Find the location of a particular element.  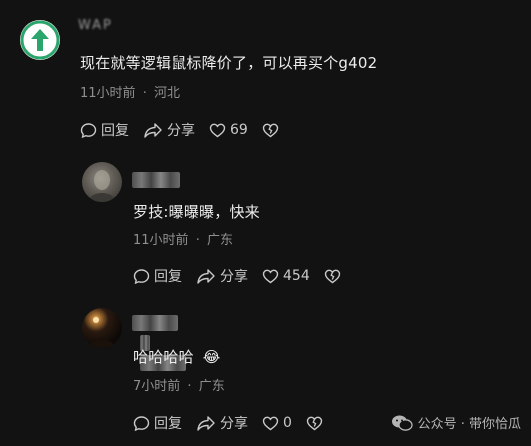

username: WAP is located at coordinates (95, 28).